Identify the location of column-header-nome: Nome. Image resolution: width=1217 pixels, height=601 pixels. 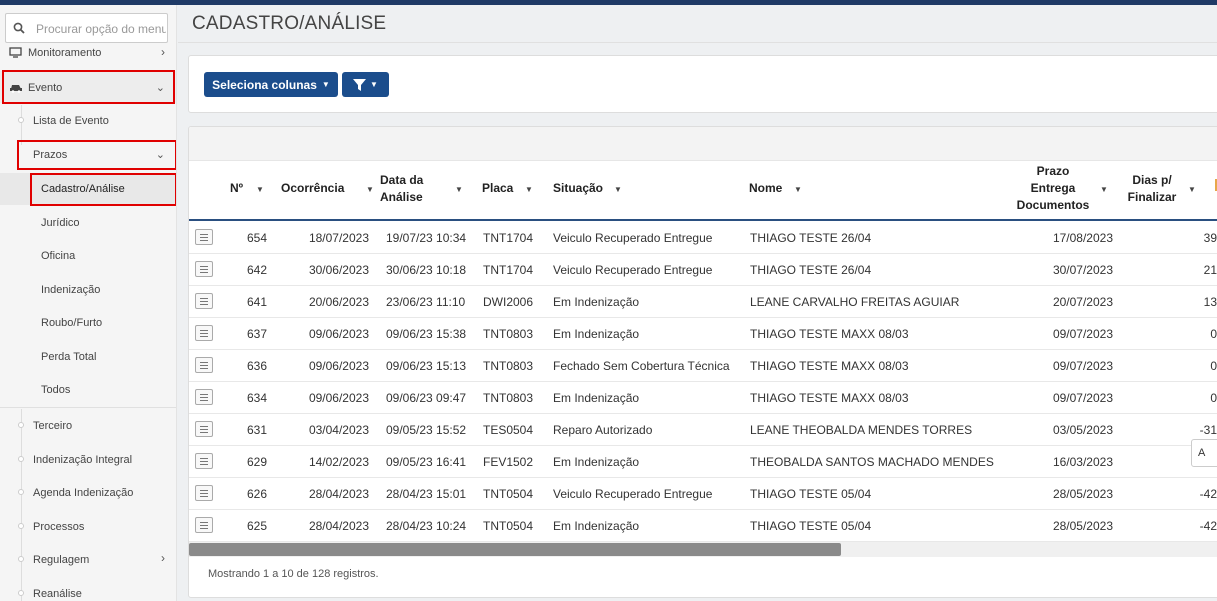
(765, 188).